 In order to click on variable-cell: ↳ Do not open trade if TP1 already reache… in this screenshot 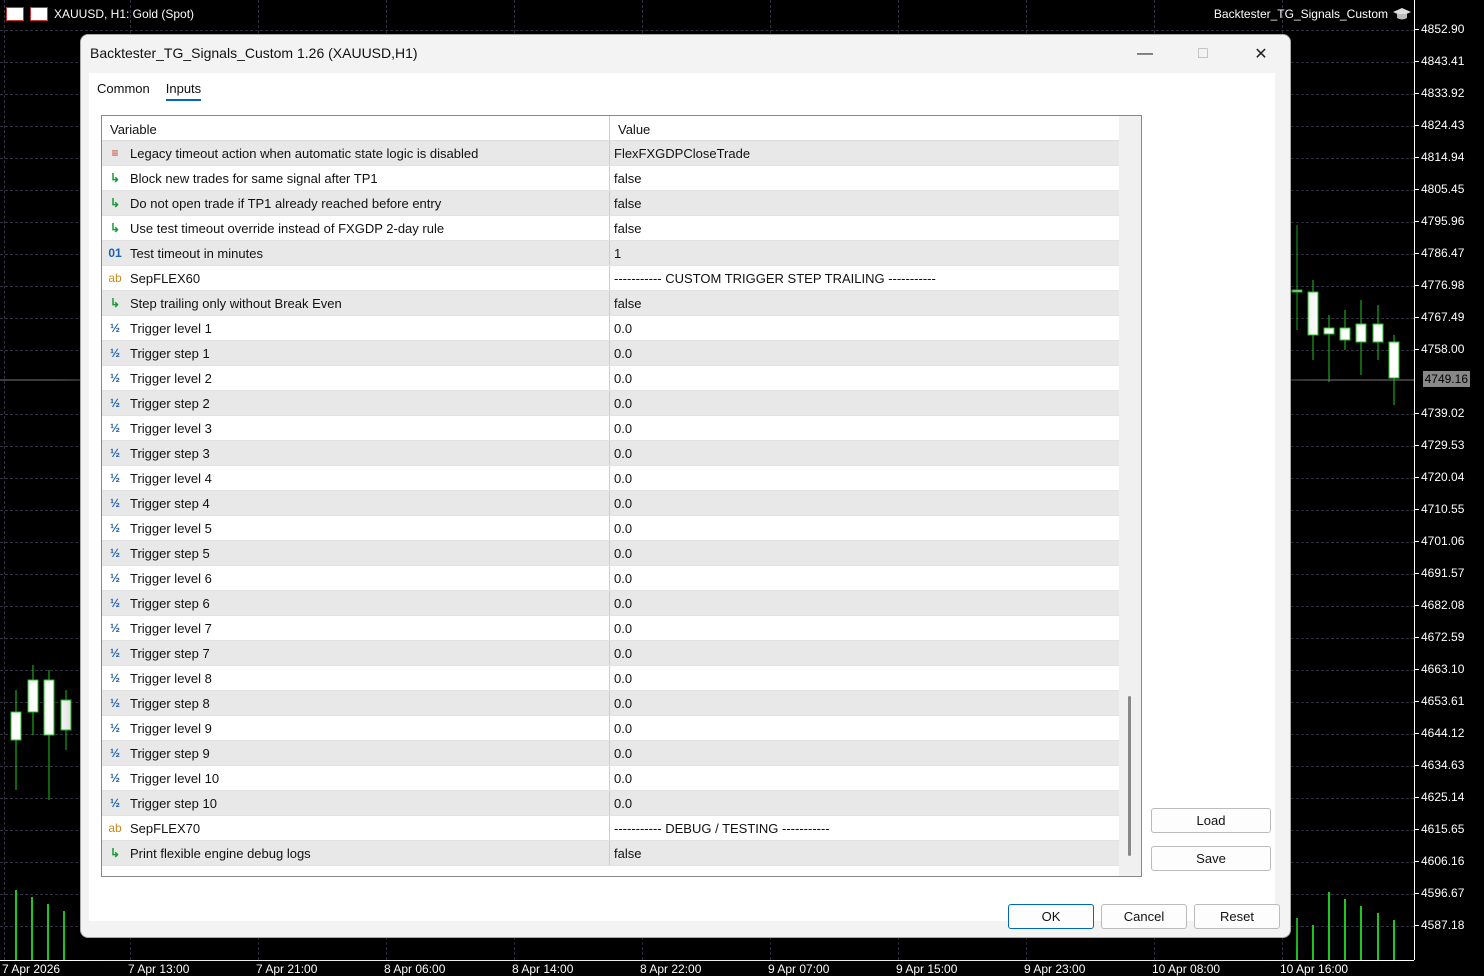, I will do `click(356, 203)`.